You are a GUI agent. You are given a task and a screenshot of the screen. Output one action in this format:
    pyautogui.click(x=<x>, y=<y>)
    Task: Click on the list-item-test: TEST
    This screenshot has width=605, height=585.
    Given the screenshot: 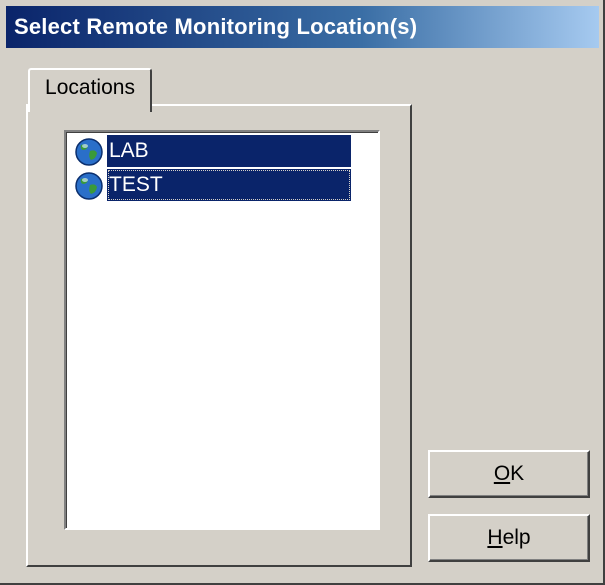 What is the action you would take?
    pyautogui.click(x=211, y=185)
    